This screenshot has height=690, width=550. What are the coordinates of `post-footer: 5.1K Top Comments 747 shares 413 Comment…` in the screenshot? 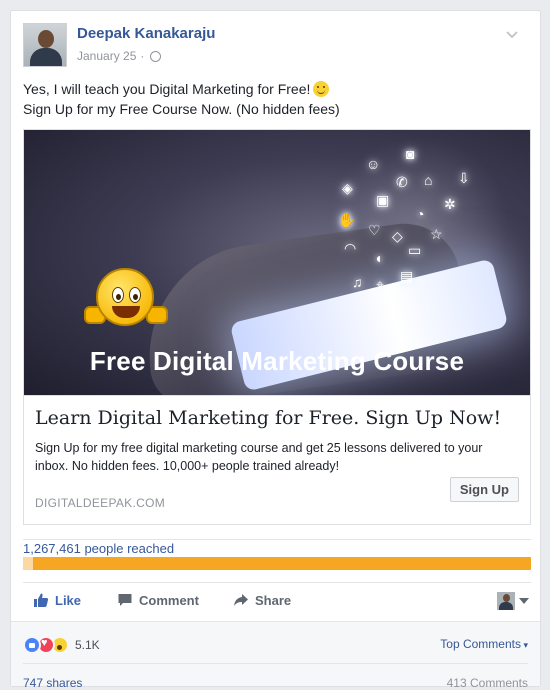 It's located at (275, 655).